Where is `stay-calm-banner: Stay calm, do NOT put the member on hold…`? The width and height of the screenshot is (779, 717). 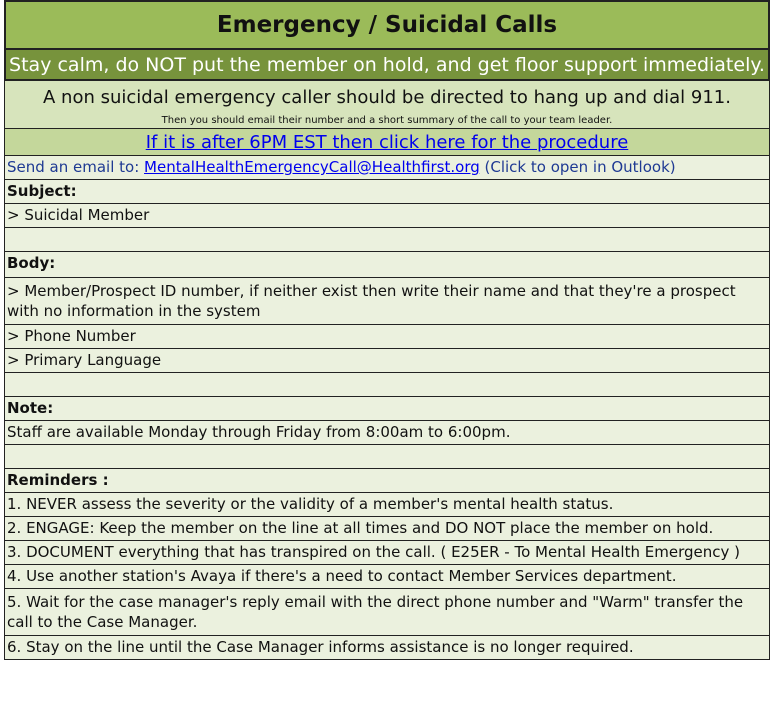 stay-calm-banner: Stay calm, do NOT put the member on hold… is located at coordinates (387, 65).